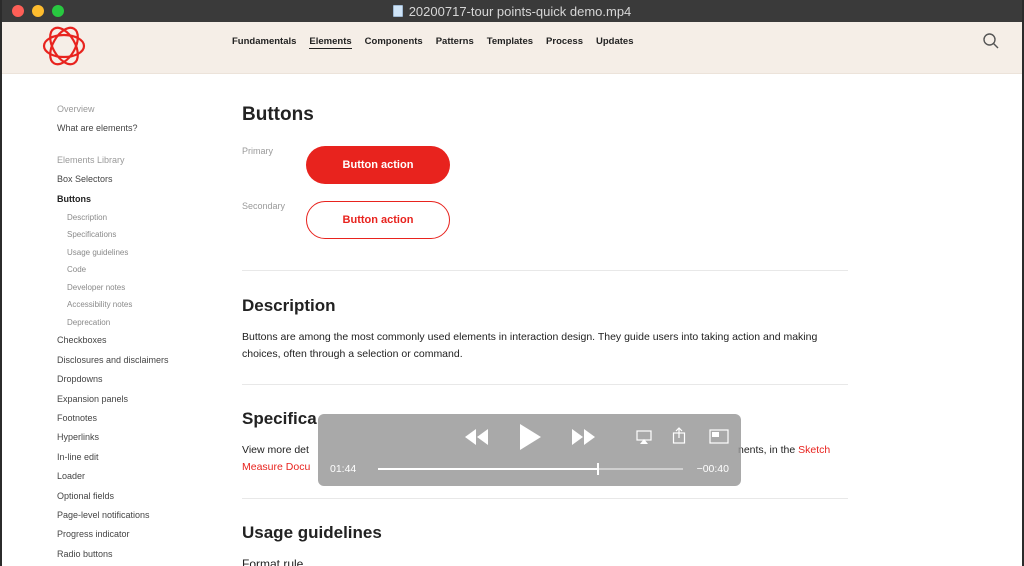 Image resolution: width=1024 pixels, height=566 pixels. What do you see at coordinates (91, 159) in the screenshot?
I see `sidebar-library-heading: Elements Library` at bounding box center [91, 159].